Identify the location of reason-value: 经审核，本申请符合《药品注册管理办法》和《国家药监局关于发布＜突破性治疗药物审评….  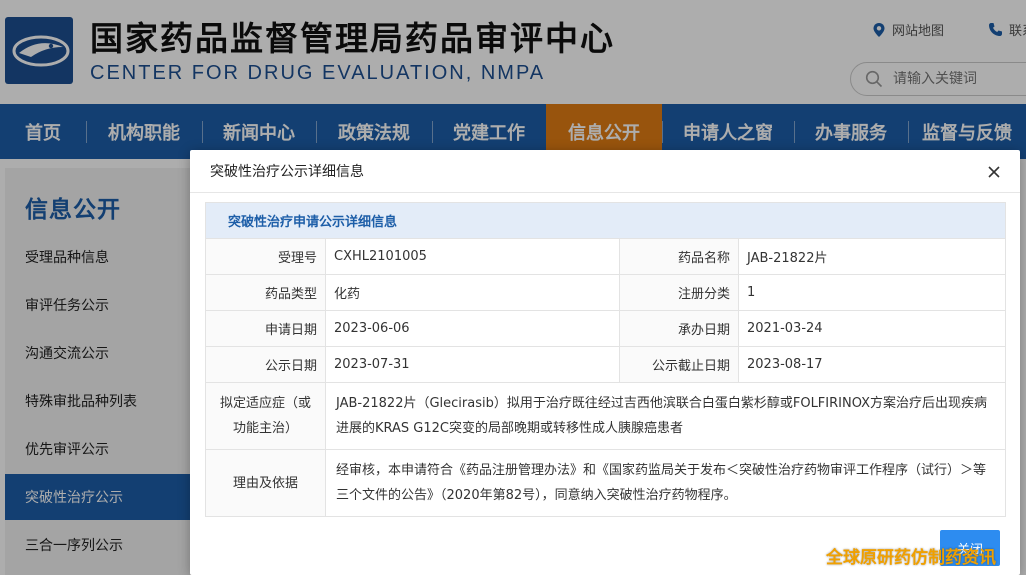
(665, 483).